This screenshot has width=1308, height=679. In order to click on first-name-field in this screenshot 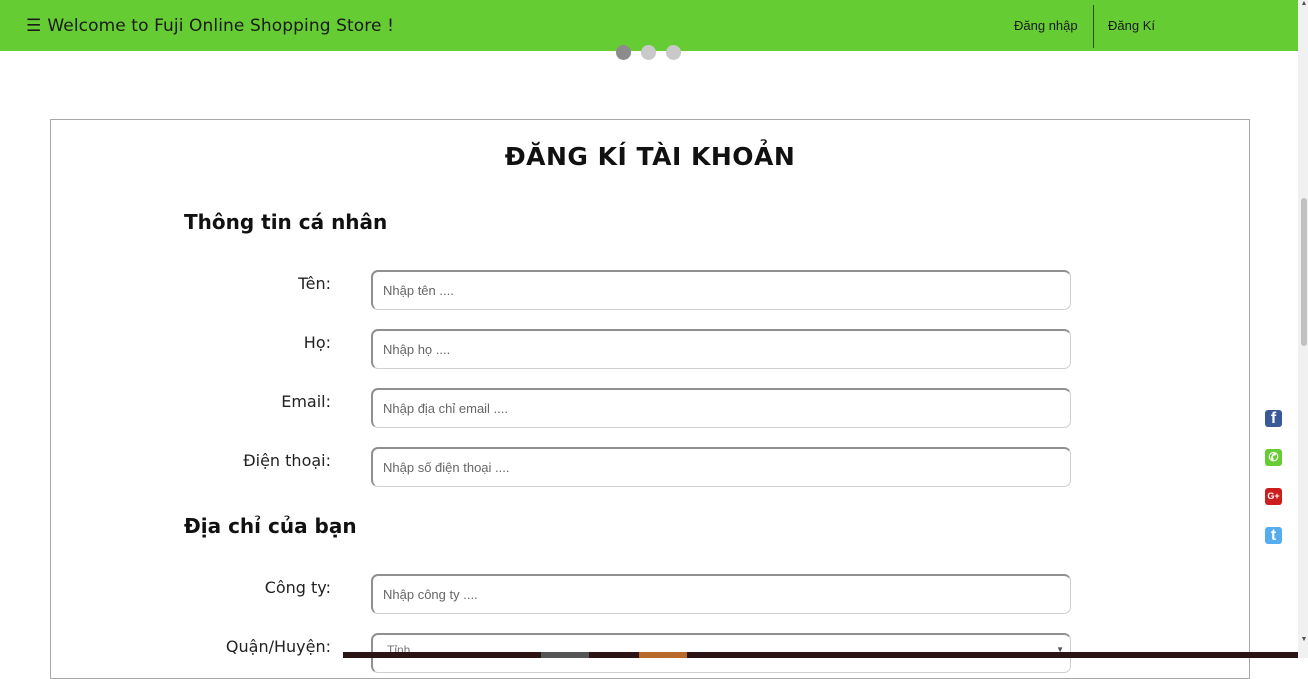, I will do `click(721, 290)`.